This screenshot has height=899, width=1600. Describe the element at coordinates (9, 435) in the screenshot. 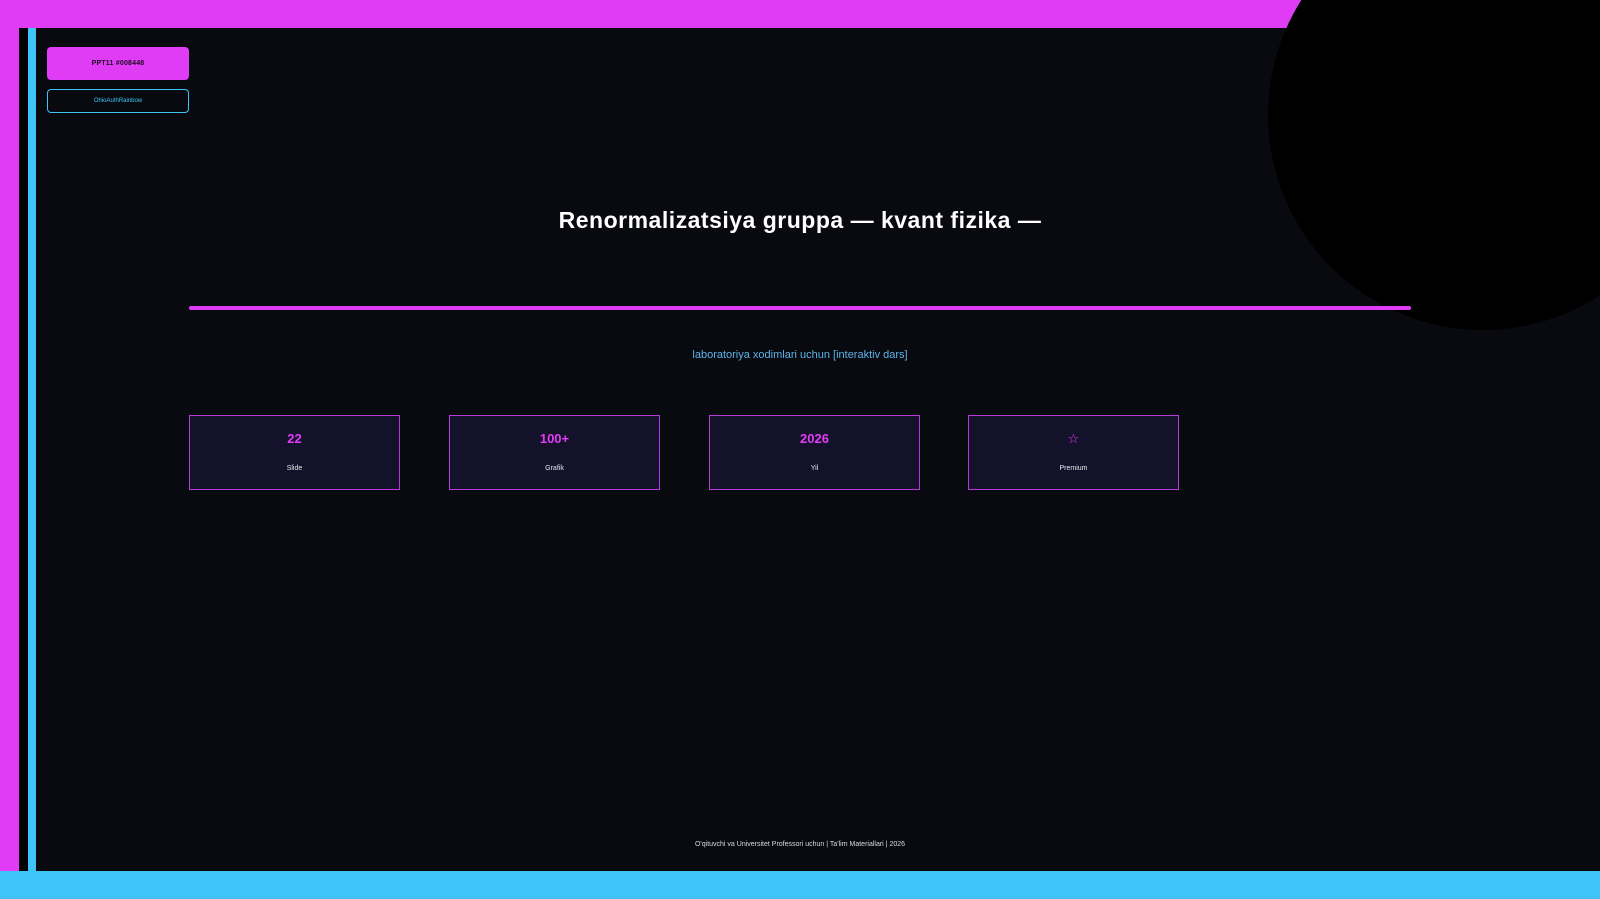

I see `left-accent-bar-magenta` at that location.